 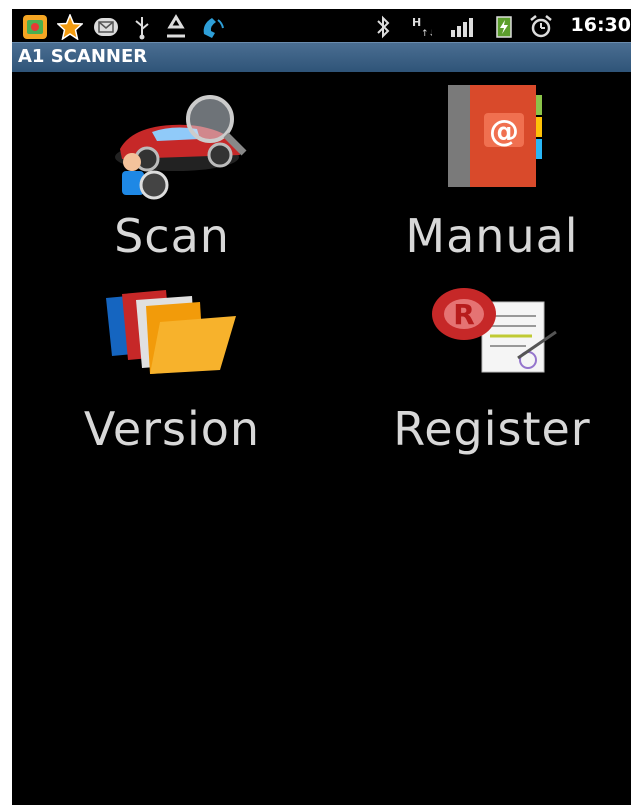 I want to click on mail-icon, so click(x=106, y=27).